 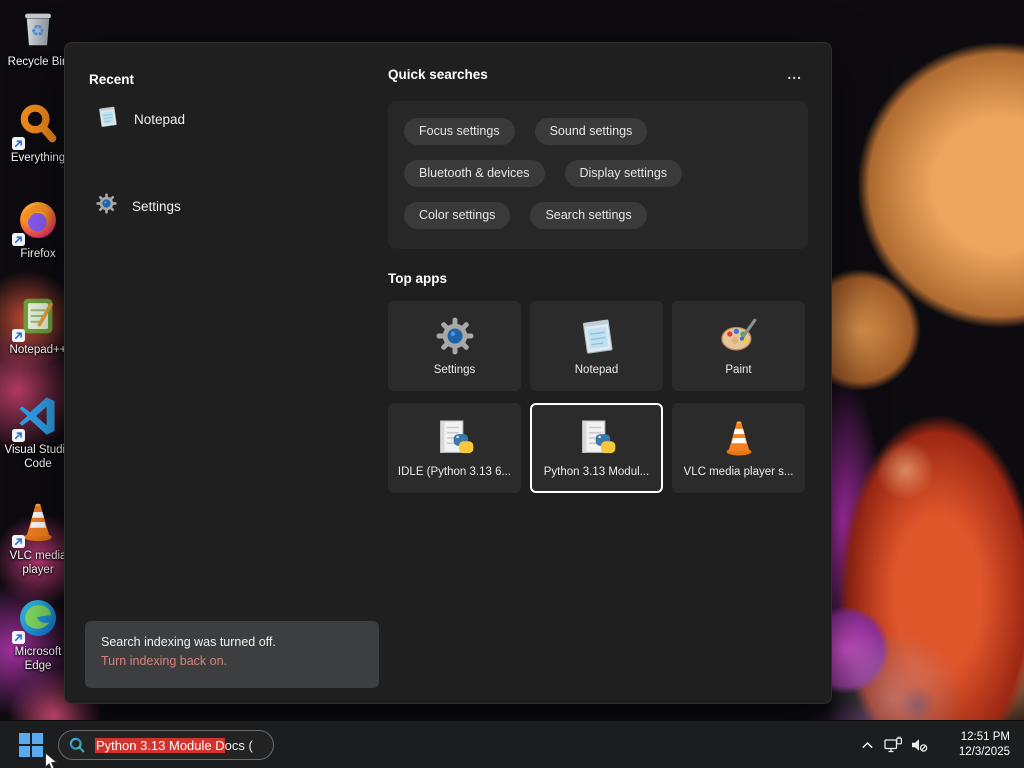 I want to click on mouse-cursor, so click(x=51, y=760).